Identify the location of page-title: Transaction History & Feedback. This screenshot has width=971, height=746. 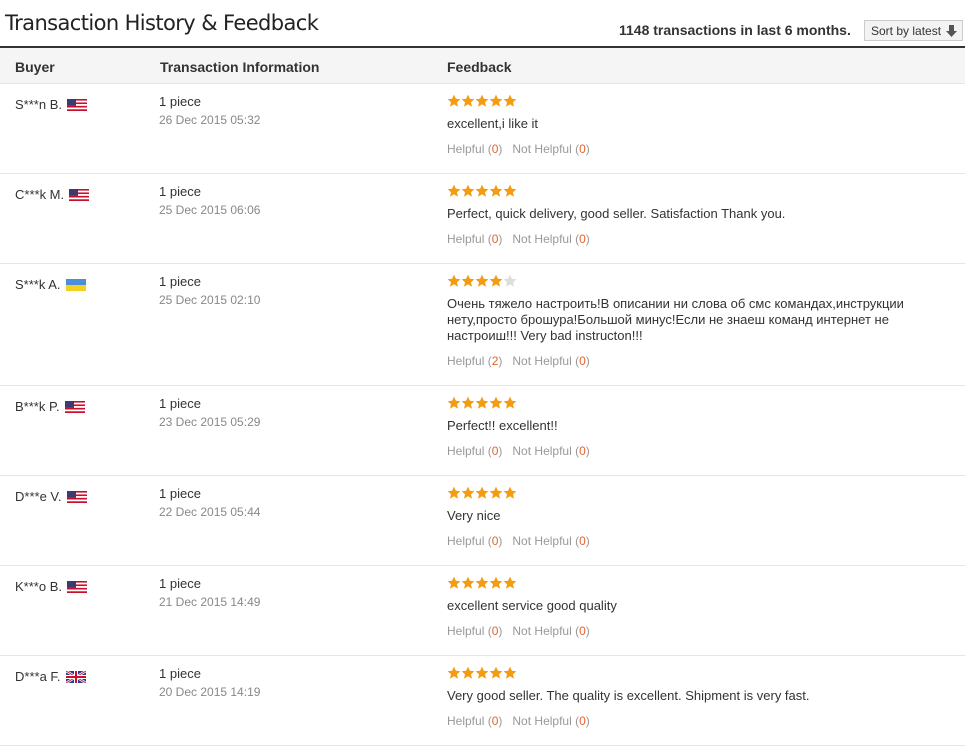
(162, 23).